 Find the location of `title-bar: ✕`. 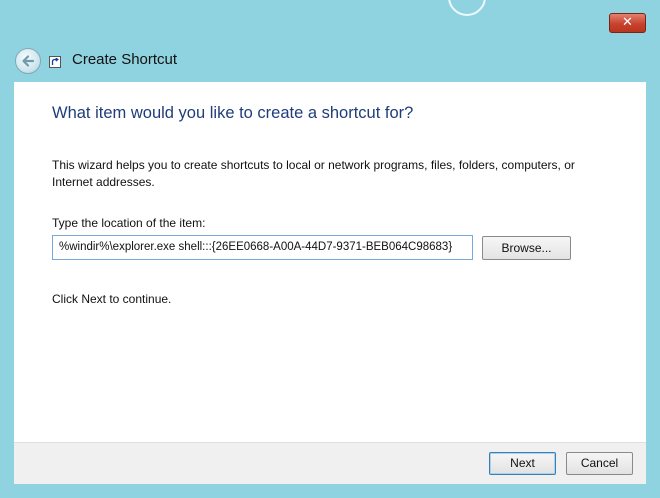

title-bar: ✕ is located at coordinates (330, 17).